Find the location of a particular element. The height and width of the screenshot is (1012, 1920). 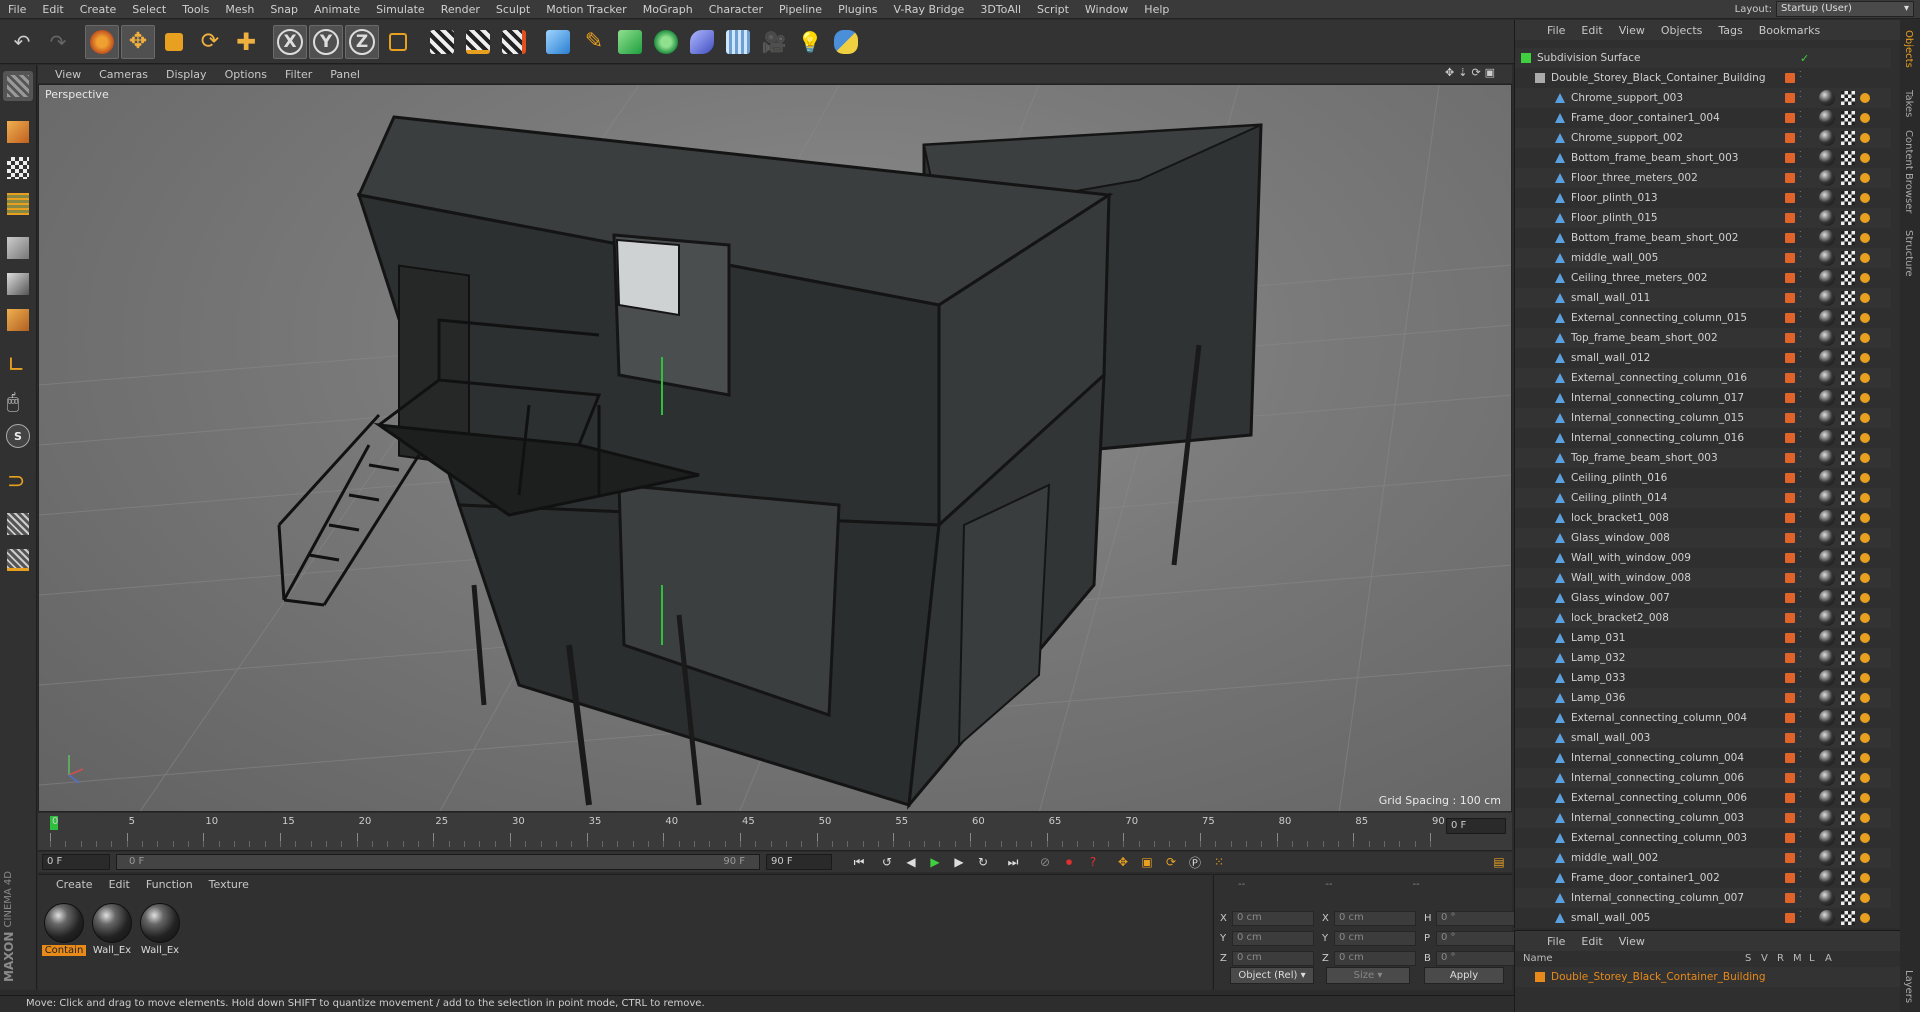

previous-frame-button: ◀ is located at coordinates (911, 862).